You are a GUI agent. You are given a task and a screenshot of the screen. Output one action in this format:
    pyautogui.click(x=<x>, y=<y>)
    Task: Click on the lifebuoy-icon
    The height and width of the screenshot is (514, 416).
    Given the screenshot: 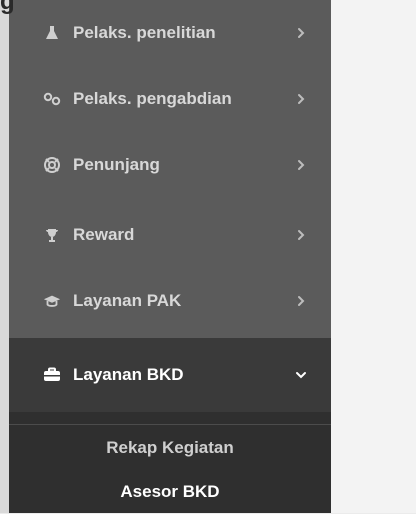 What is the action you would take?
    pyautogui.click(x=52, y=165)
    